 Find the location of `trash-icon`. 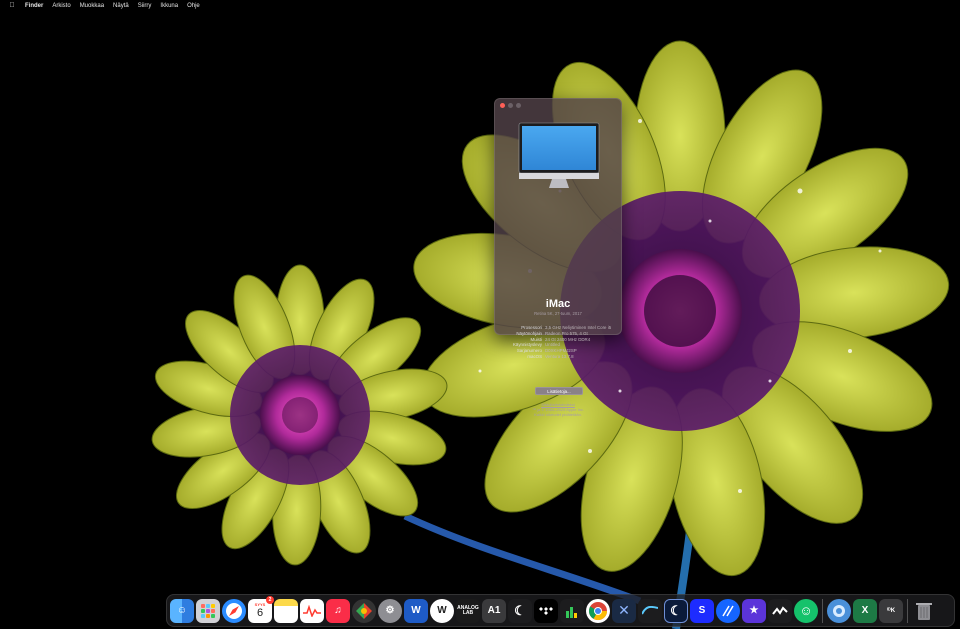

trash-icon is located at coordinates (924, 611).